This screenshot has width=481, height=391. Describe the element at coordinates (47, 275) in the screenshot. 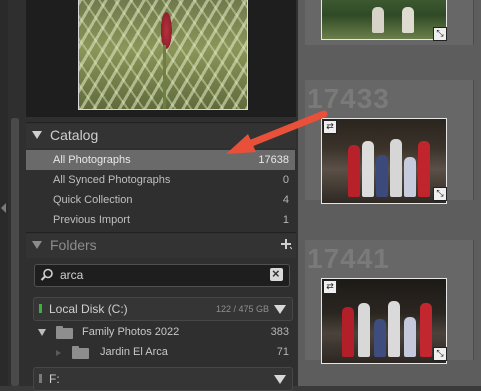

I see `search-icon` at that location.